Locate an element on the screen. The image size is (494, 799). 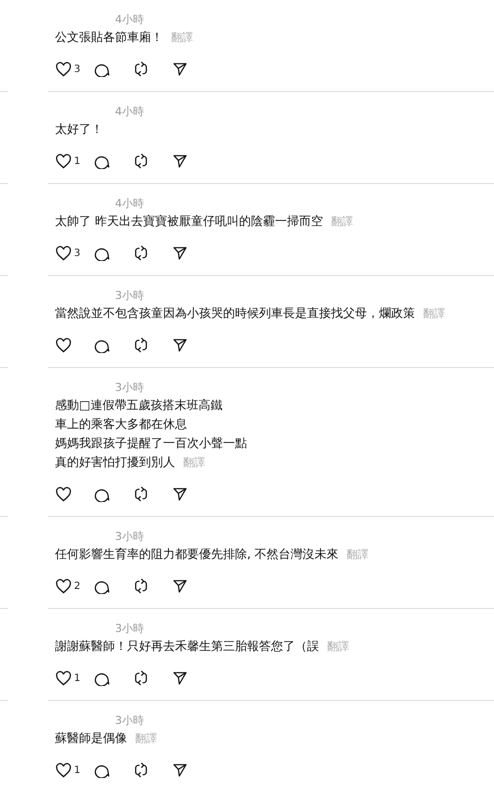
comment-text: 謝謝蘇醫師！只好再去禾馨生第三胎報答您了（誤 is located at coordinates (187, 646).